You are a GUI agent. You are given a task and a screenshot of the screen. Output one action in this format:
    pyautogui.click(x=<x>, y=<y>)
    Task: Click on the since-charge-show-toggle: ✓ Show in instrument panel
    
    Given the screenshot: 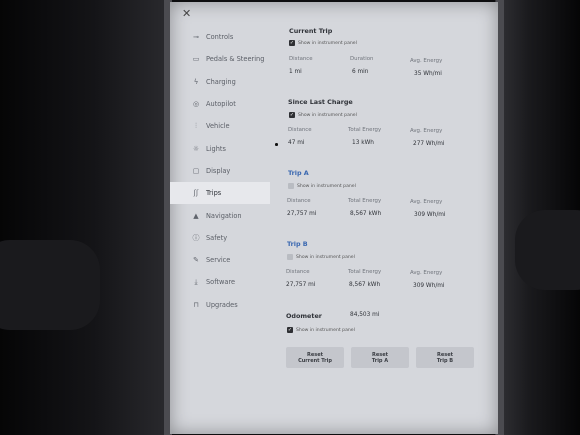 What is the action you would take?
    pyautogui.click(x=323, y=115)
    